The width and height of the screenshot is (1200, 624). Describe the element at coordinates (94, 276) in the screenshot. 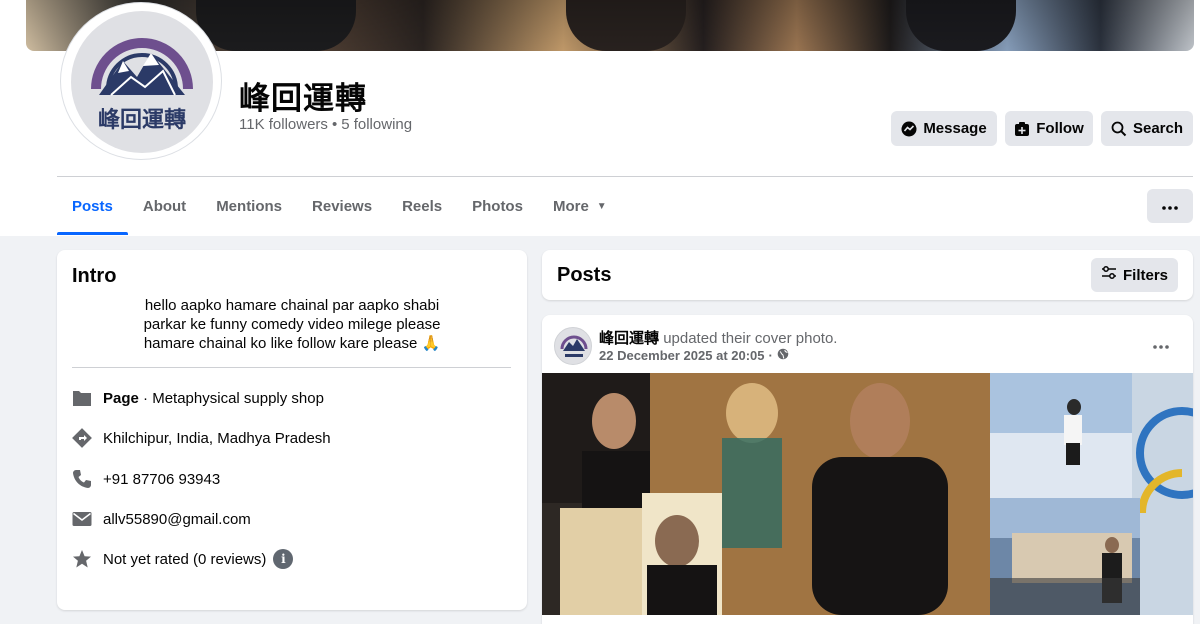

I see `intro-title: Intro` at that location.